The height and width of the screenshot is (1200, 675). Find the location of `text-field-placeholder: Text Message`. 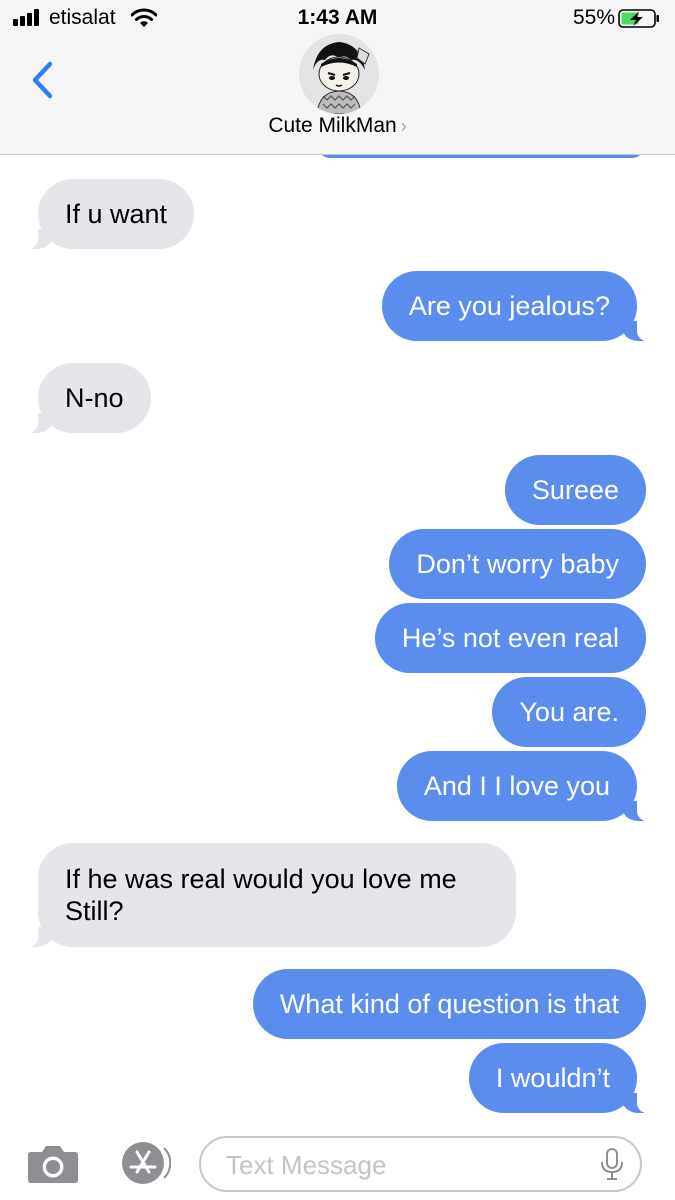

text-field-placeholder: Text Message is located at coordinates (306, 1165).